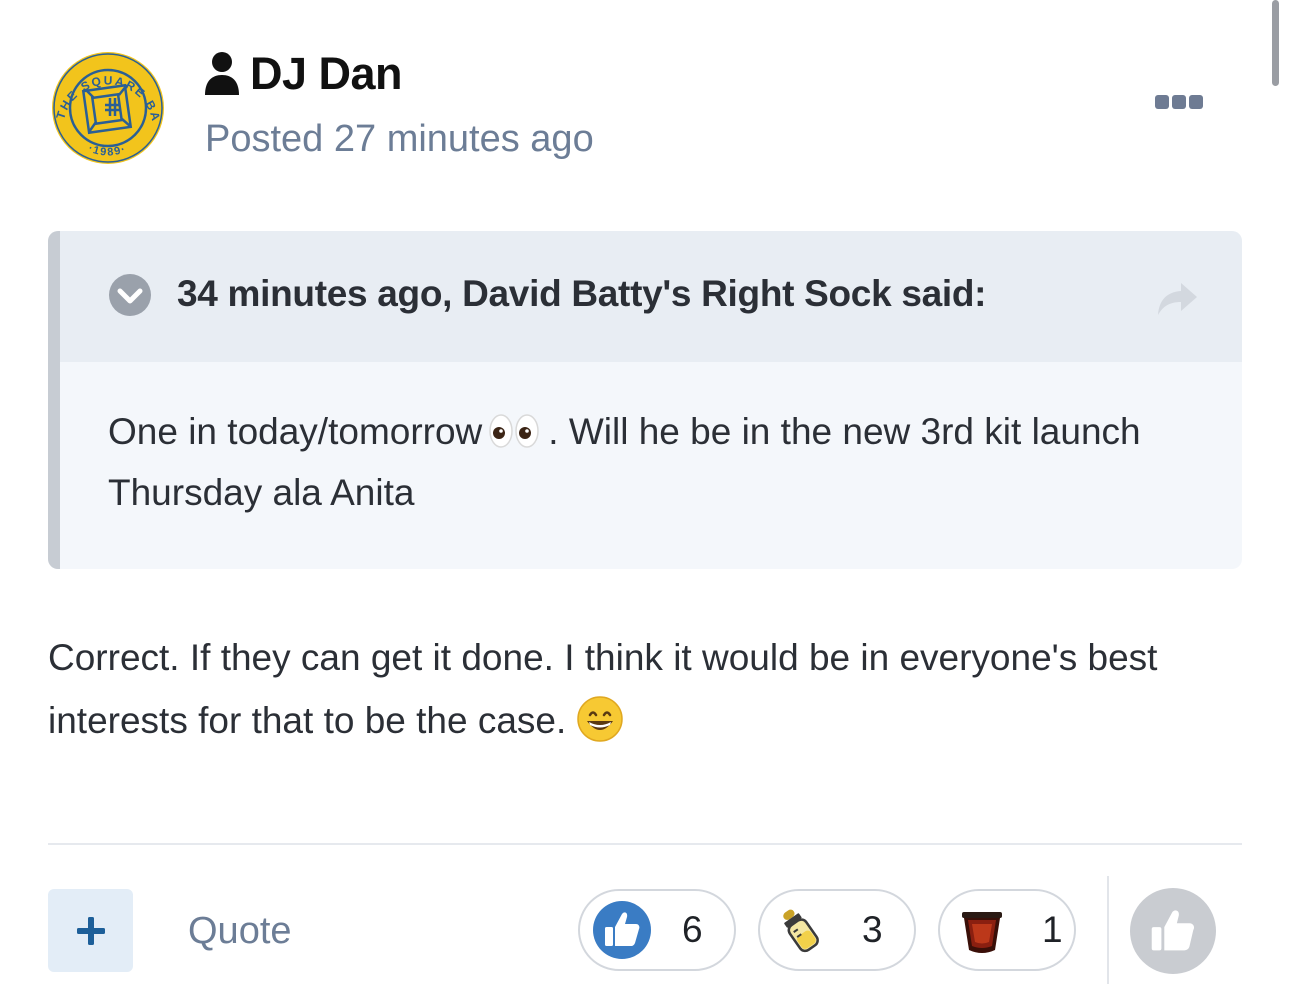 This screenshot has width=1289, height=1005. Describe the element at coordinates (326, 74) in the screenshot. I see `author-name: DJ Dan` at that location.